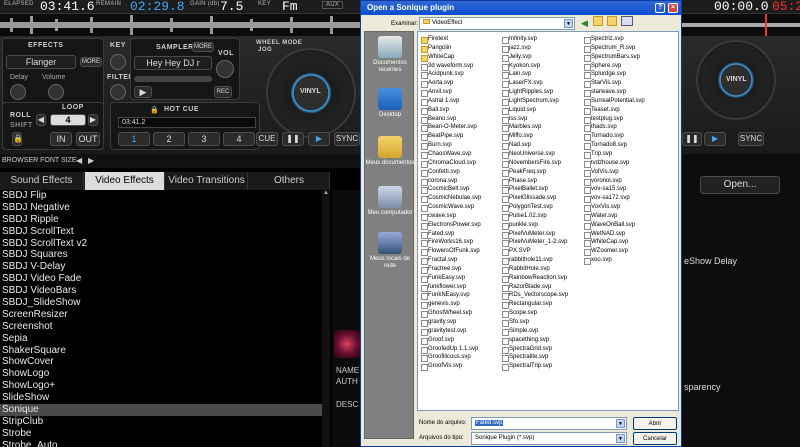 This screenshot has height=447, width=800. Describe the element at coordinates (629, 243) in the screenshot. I see `file-item: WhiteCap.svp` at that location.